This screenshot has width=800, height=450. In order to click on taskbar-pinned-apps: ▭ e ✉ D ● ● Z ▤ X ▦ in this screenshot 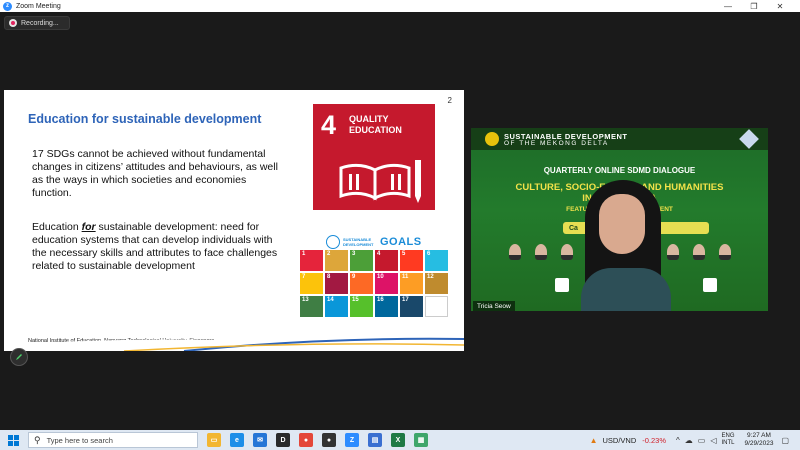, I will do `click(313, 440)`.